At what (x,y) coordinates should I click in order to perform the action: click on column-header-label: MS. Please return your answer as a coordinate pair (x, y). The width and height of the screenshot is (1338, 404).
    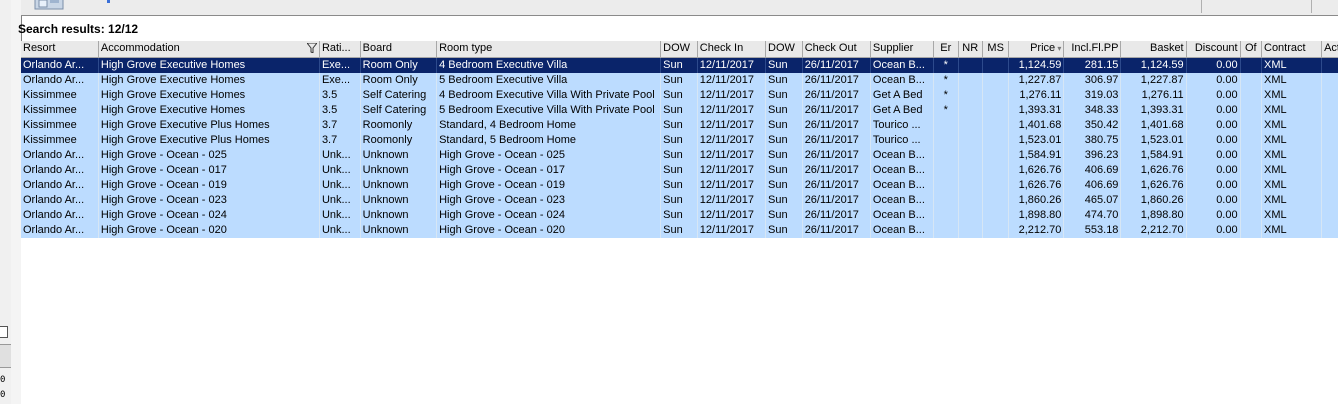
    Looking at the image, I should click on (995, 48).